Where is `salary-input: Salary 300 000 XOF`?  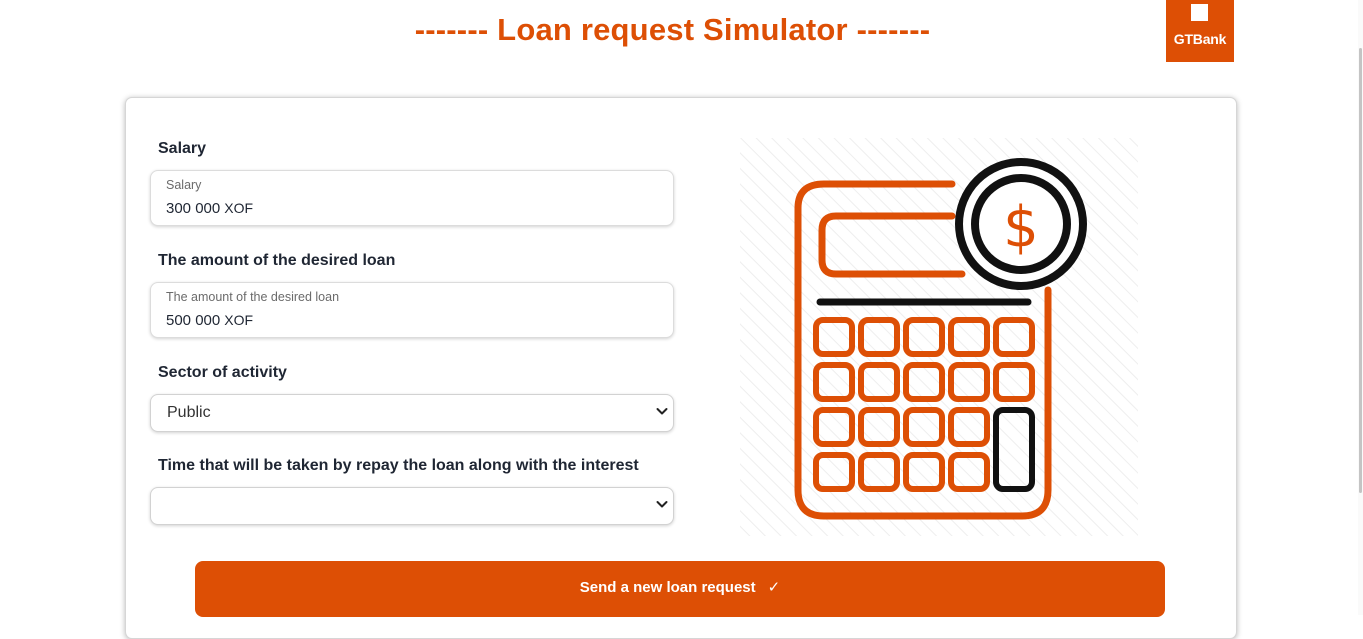 salary-input: Salary 300 000 XOF is located at coordinates (412, 198).